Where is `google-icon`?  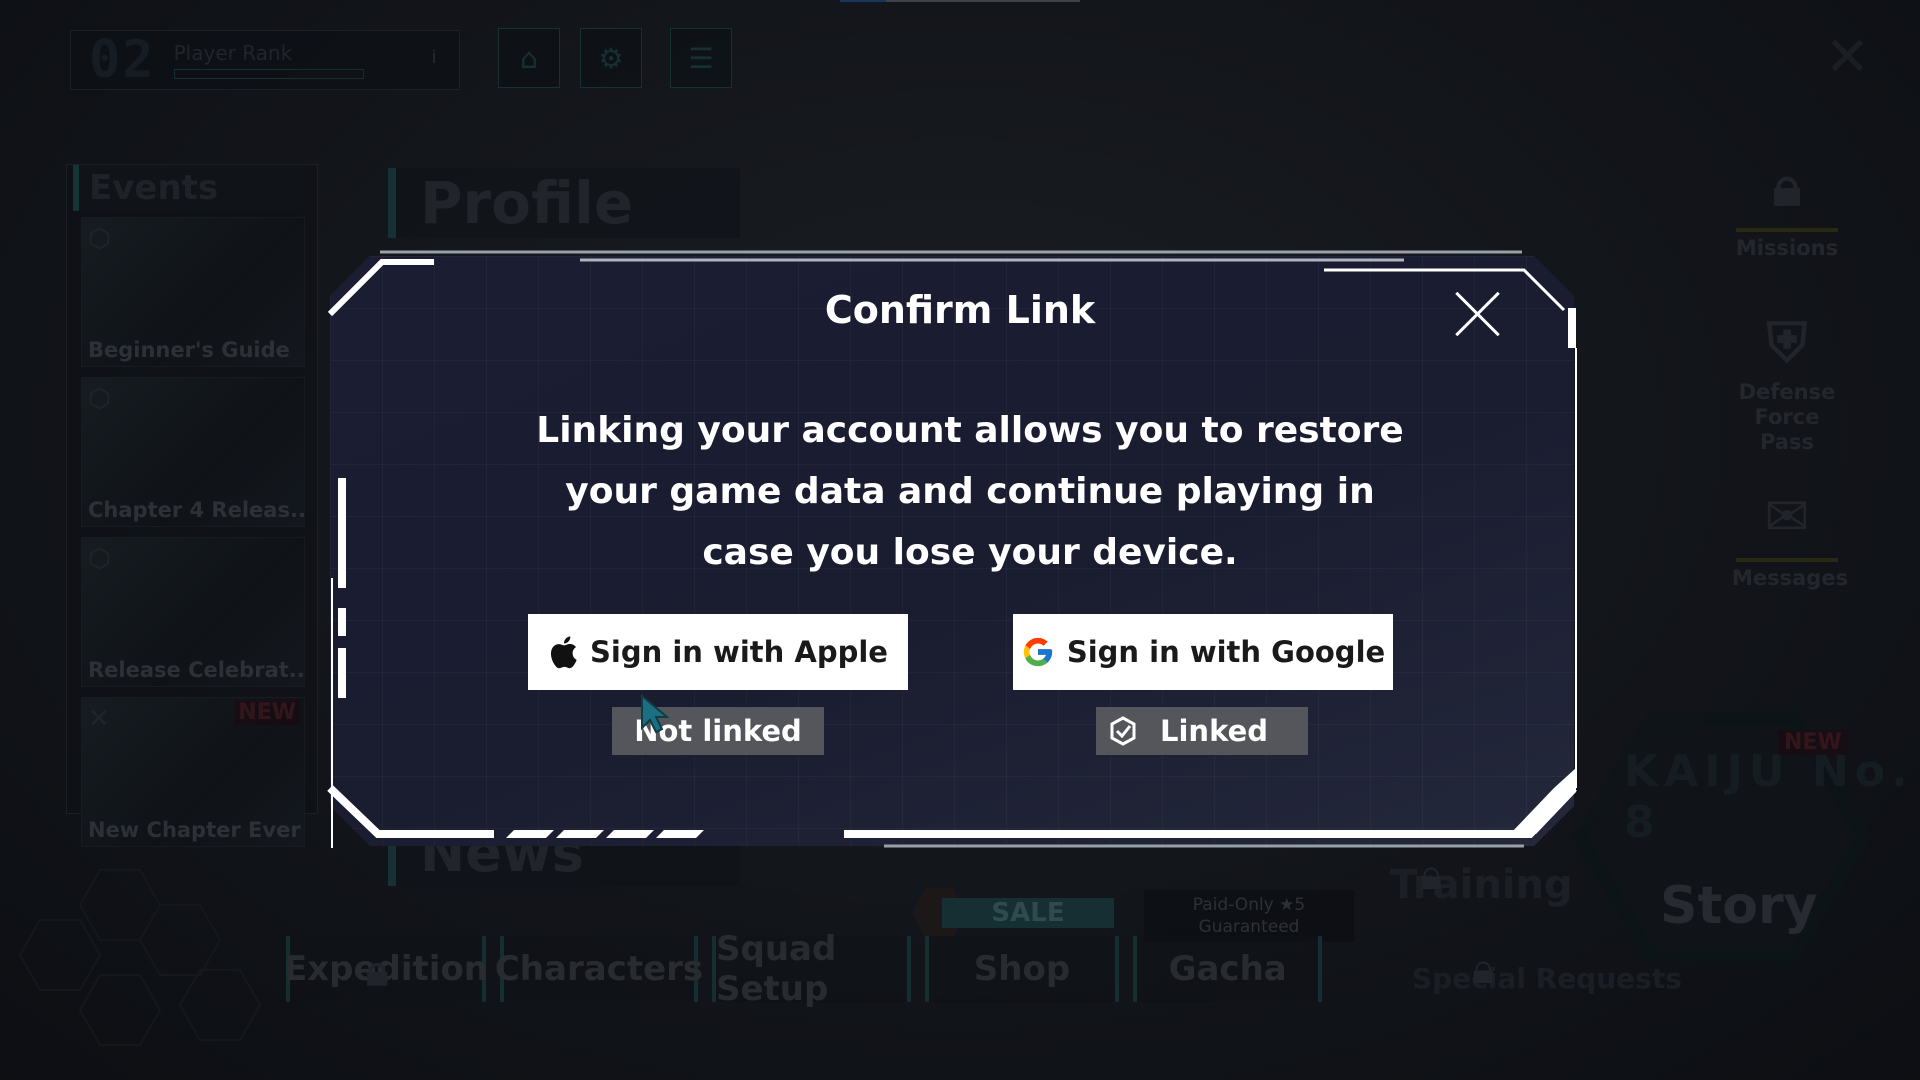
google-icon is located at coordinates (1038, 652).